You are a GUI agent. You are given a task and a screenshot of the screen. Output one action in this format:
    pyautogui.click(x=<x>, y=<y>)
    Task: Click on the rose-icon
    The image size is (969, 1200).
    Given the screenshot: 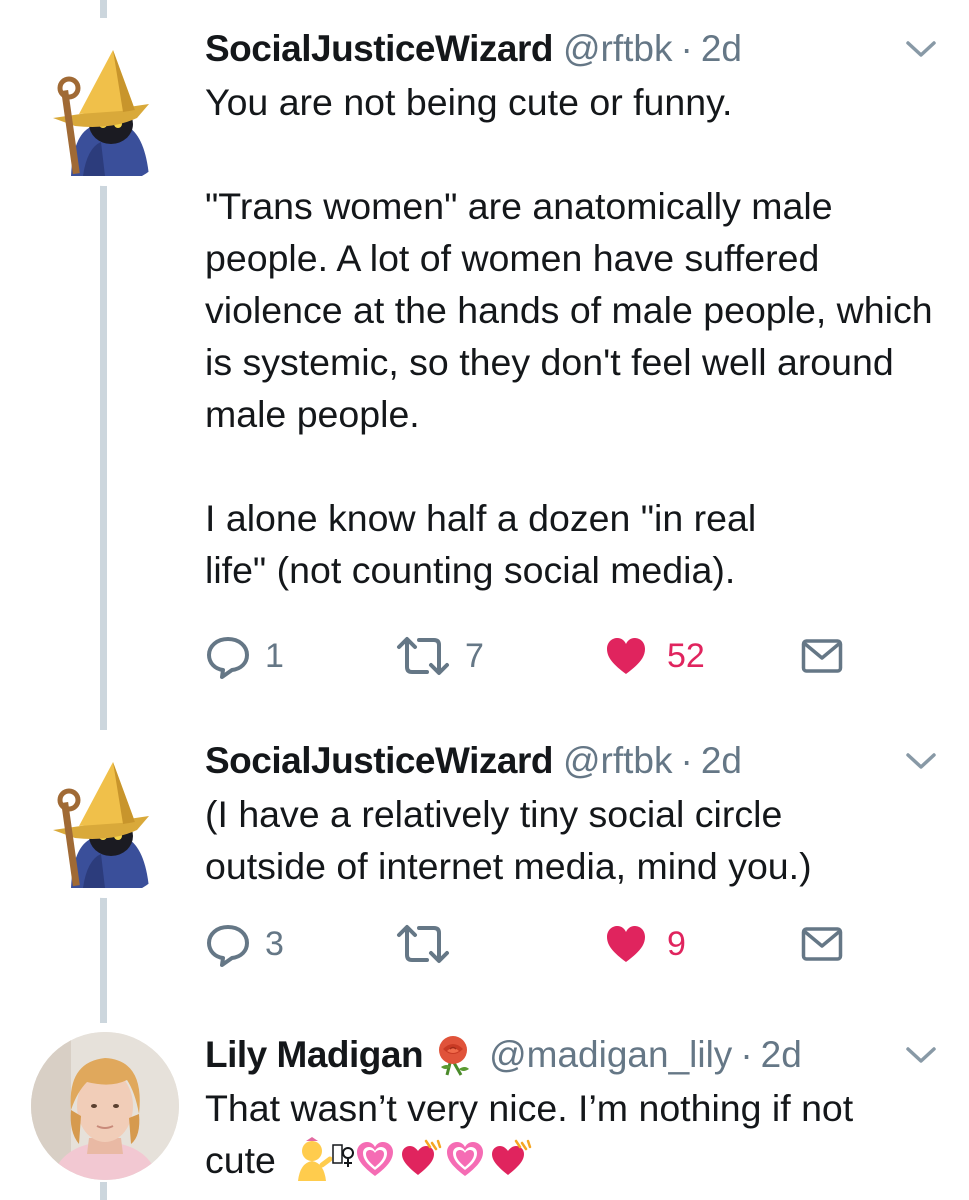 What is the action you would take?
    pyautogui.click(x=454, y=1056)
    